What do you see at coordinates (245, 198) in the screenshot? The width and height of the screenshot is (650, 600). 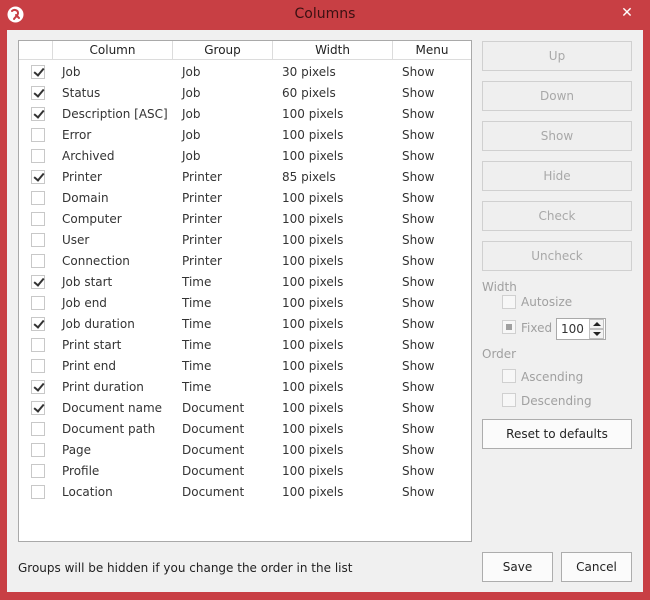 I see `list-row: Domain Printer 100 pixels Show` at bounding box center [245, 198].